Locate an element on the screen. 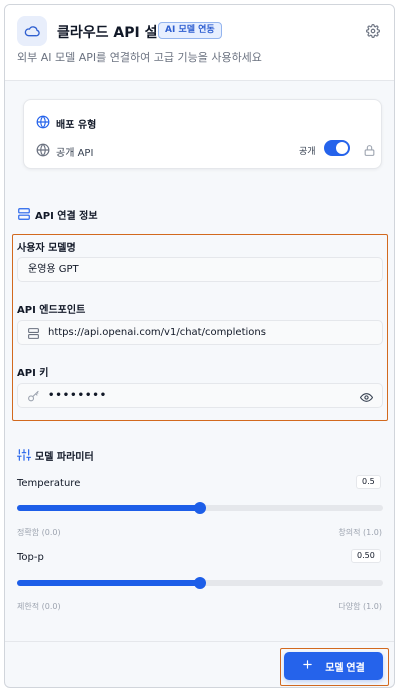 The image size is (400, 693). model-name-input: 운영용 GPT is located at coordinates (200, 269).